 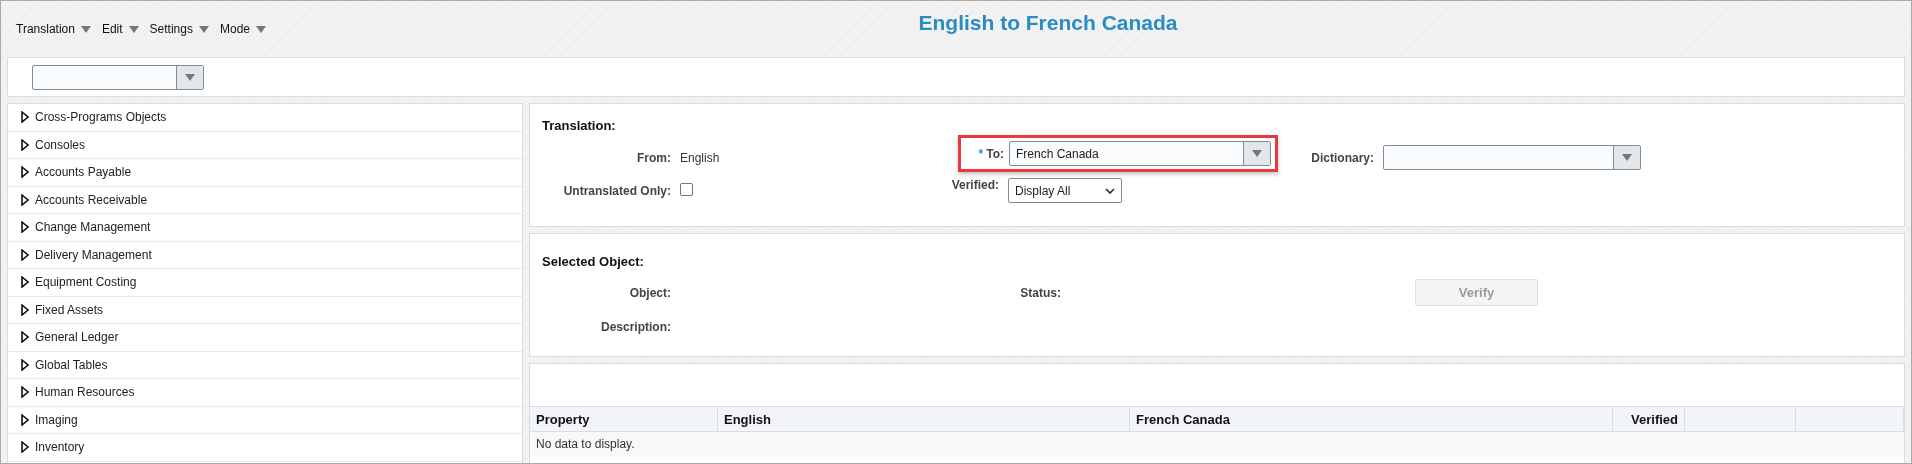 I want to click on tree-item: Delivery Management, so click(x=265, y=255).